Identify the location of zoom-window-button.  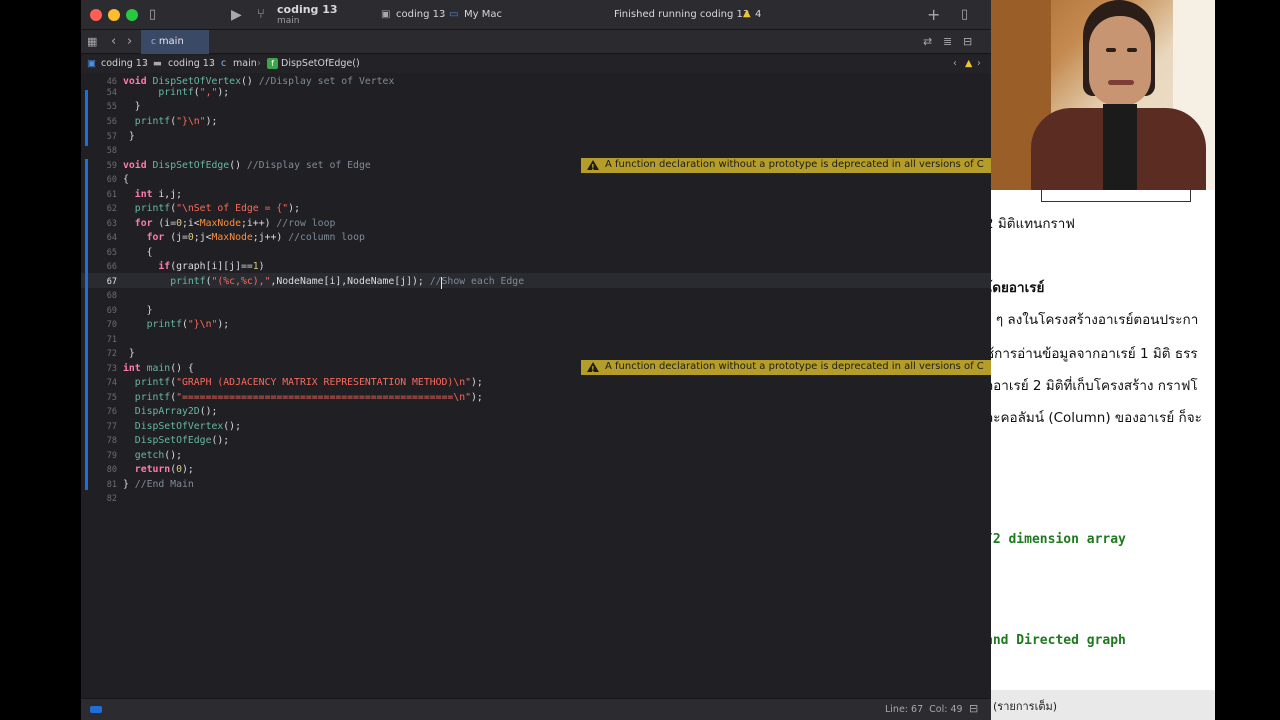
(132, 15).